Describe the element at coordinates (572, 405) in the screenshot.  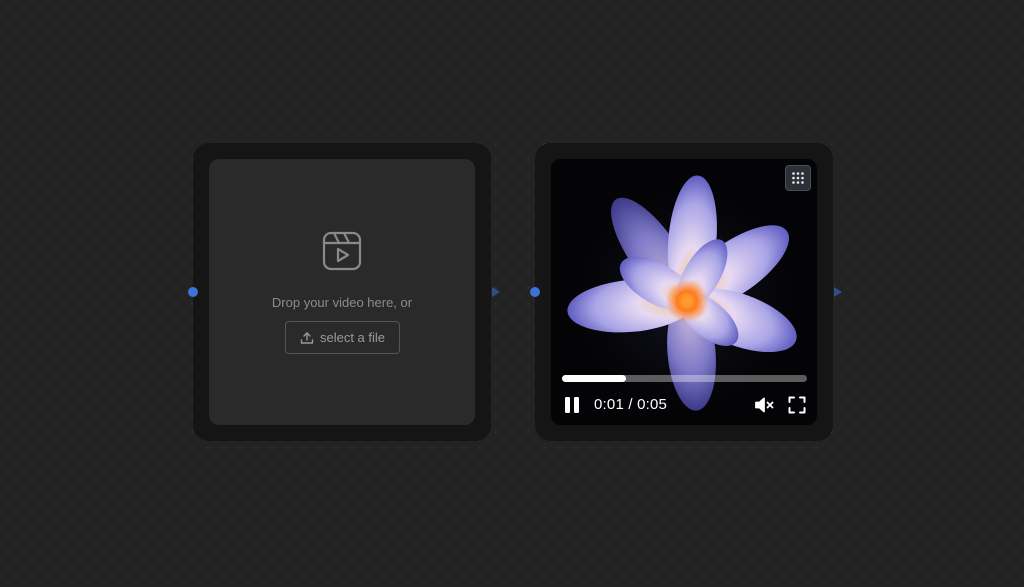
I see `pause-icon` at that location.